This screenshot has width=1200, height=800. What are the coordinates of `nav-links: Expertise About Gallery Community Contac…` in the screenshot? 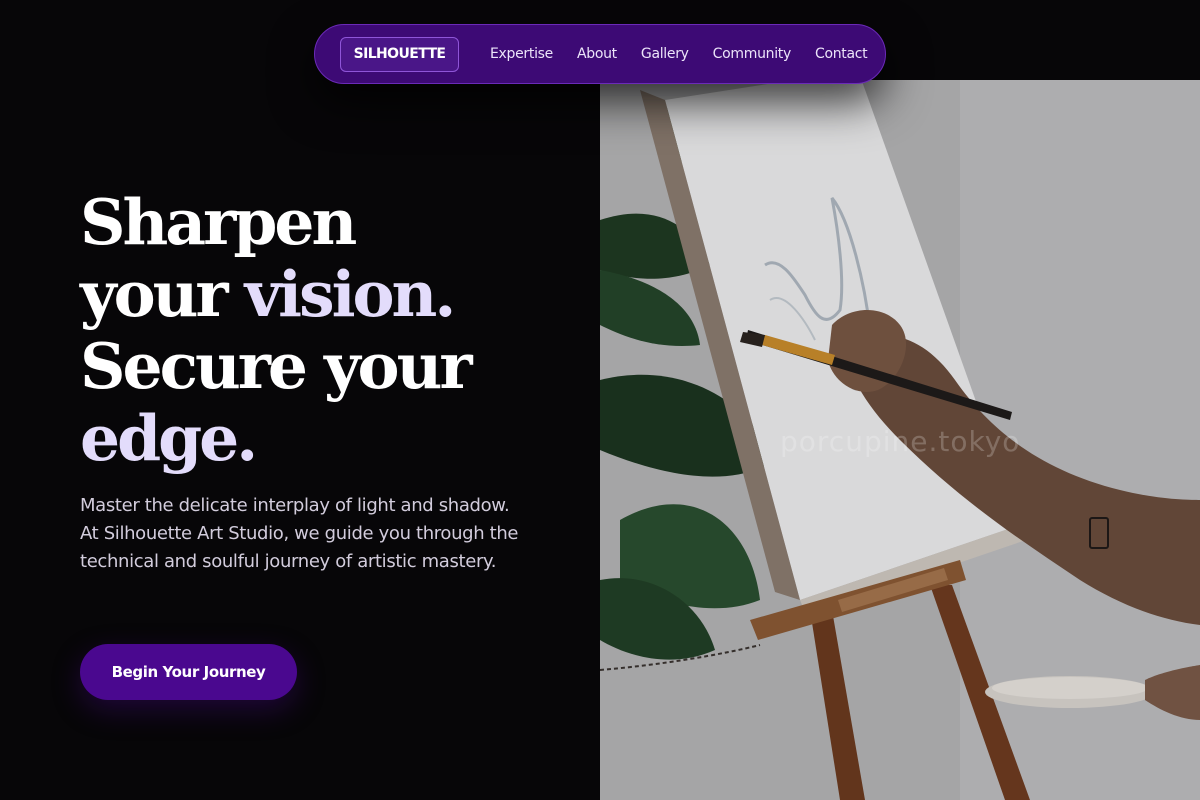 It's located at (679, 54).